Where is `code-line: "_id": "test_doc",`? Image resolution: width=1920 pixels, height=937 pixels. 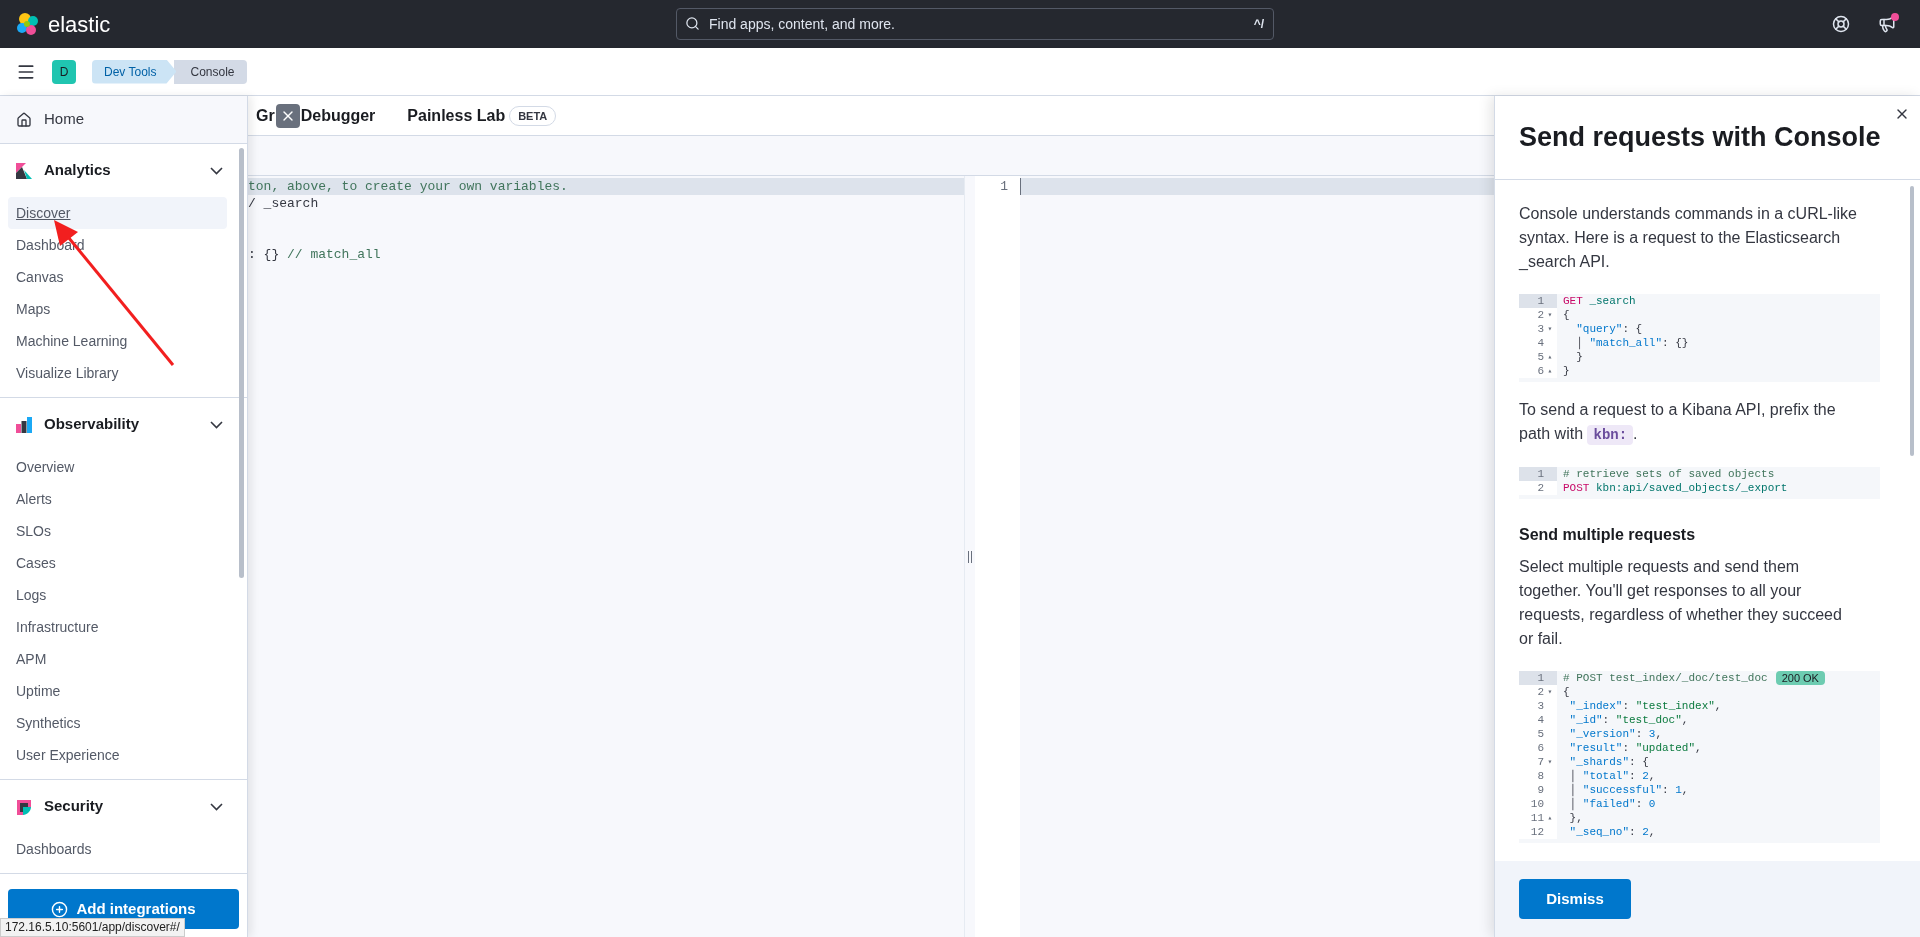 code-line: "_id": "test_doc", is located at coordinates (1628, 720).